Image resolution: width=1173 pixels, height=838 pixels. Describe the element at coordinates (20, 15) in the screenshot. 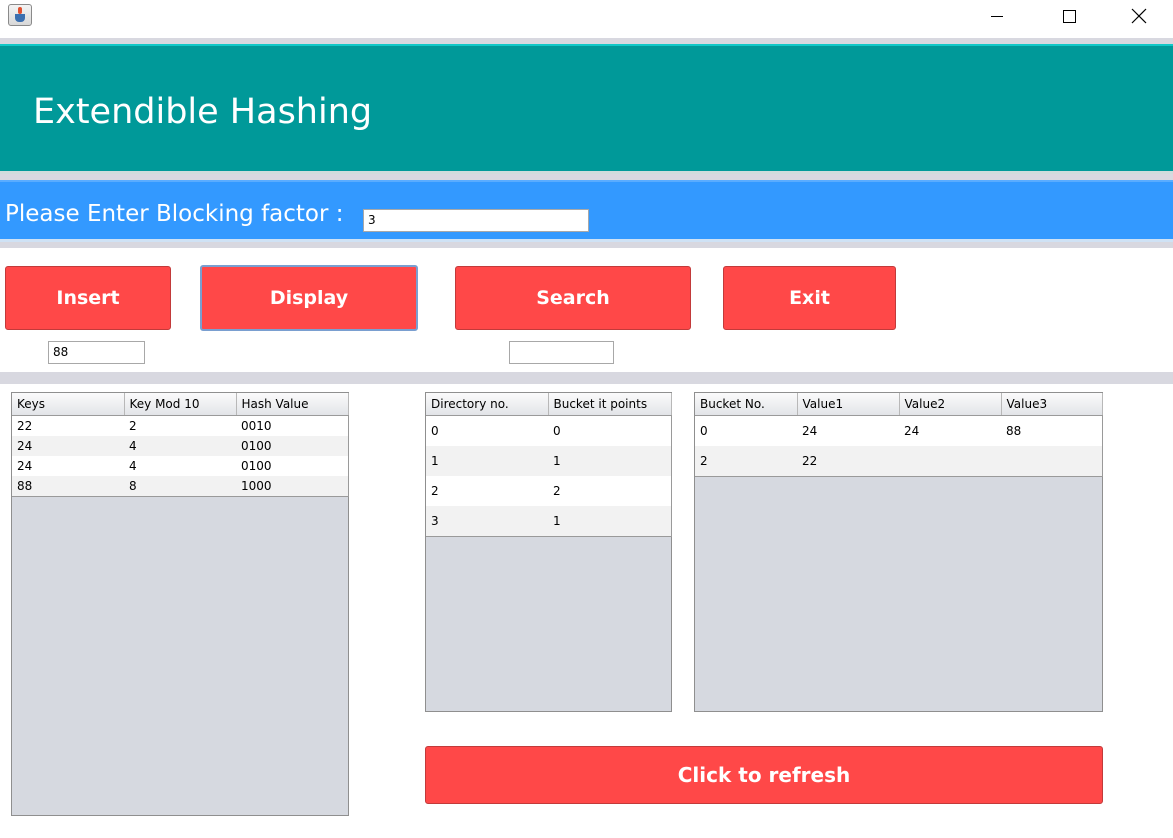

I see `java-app-icon` at that location.